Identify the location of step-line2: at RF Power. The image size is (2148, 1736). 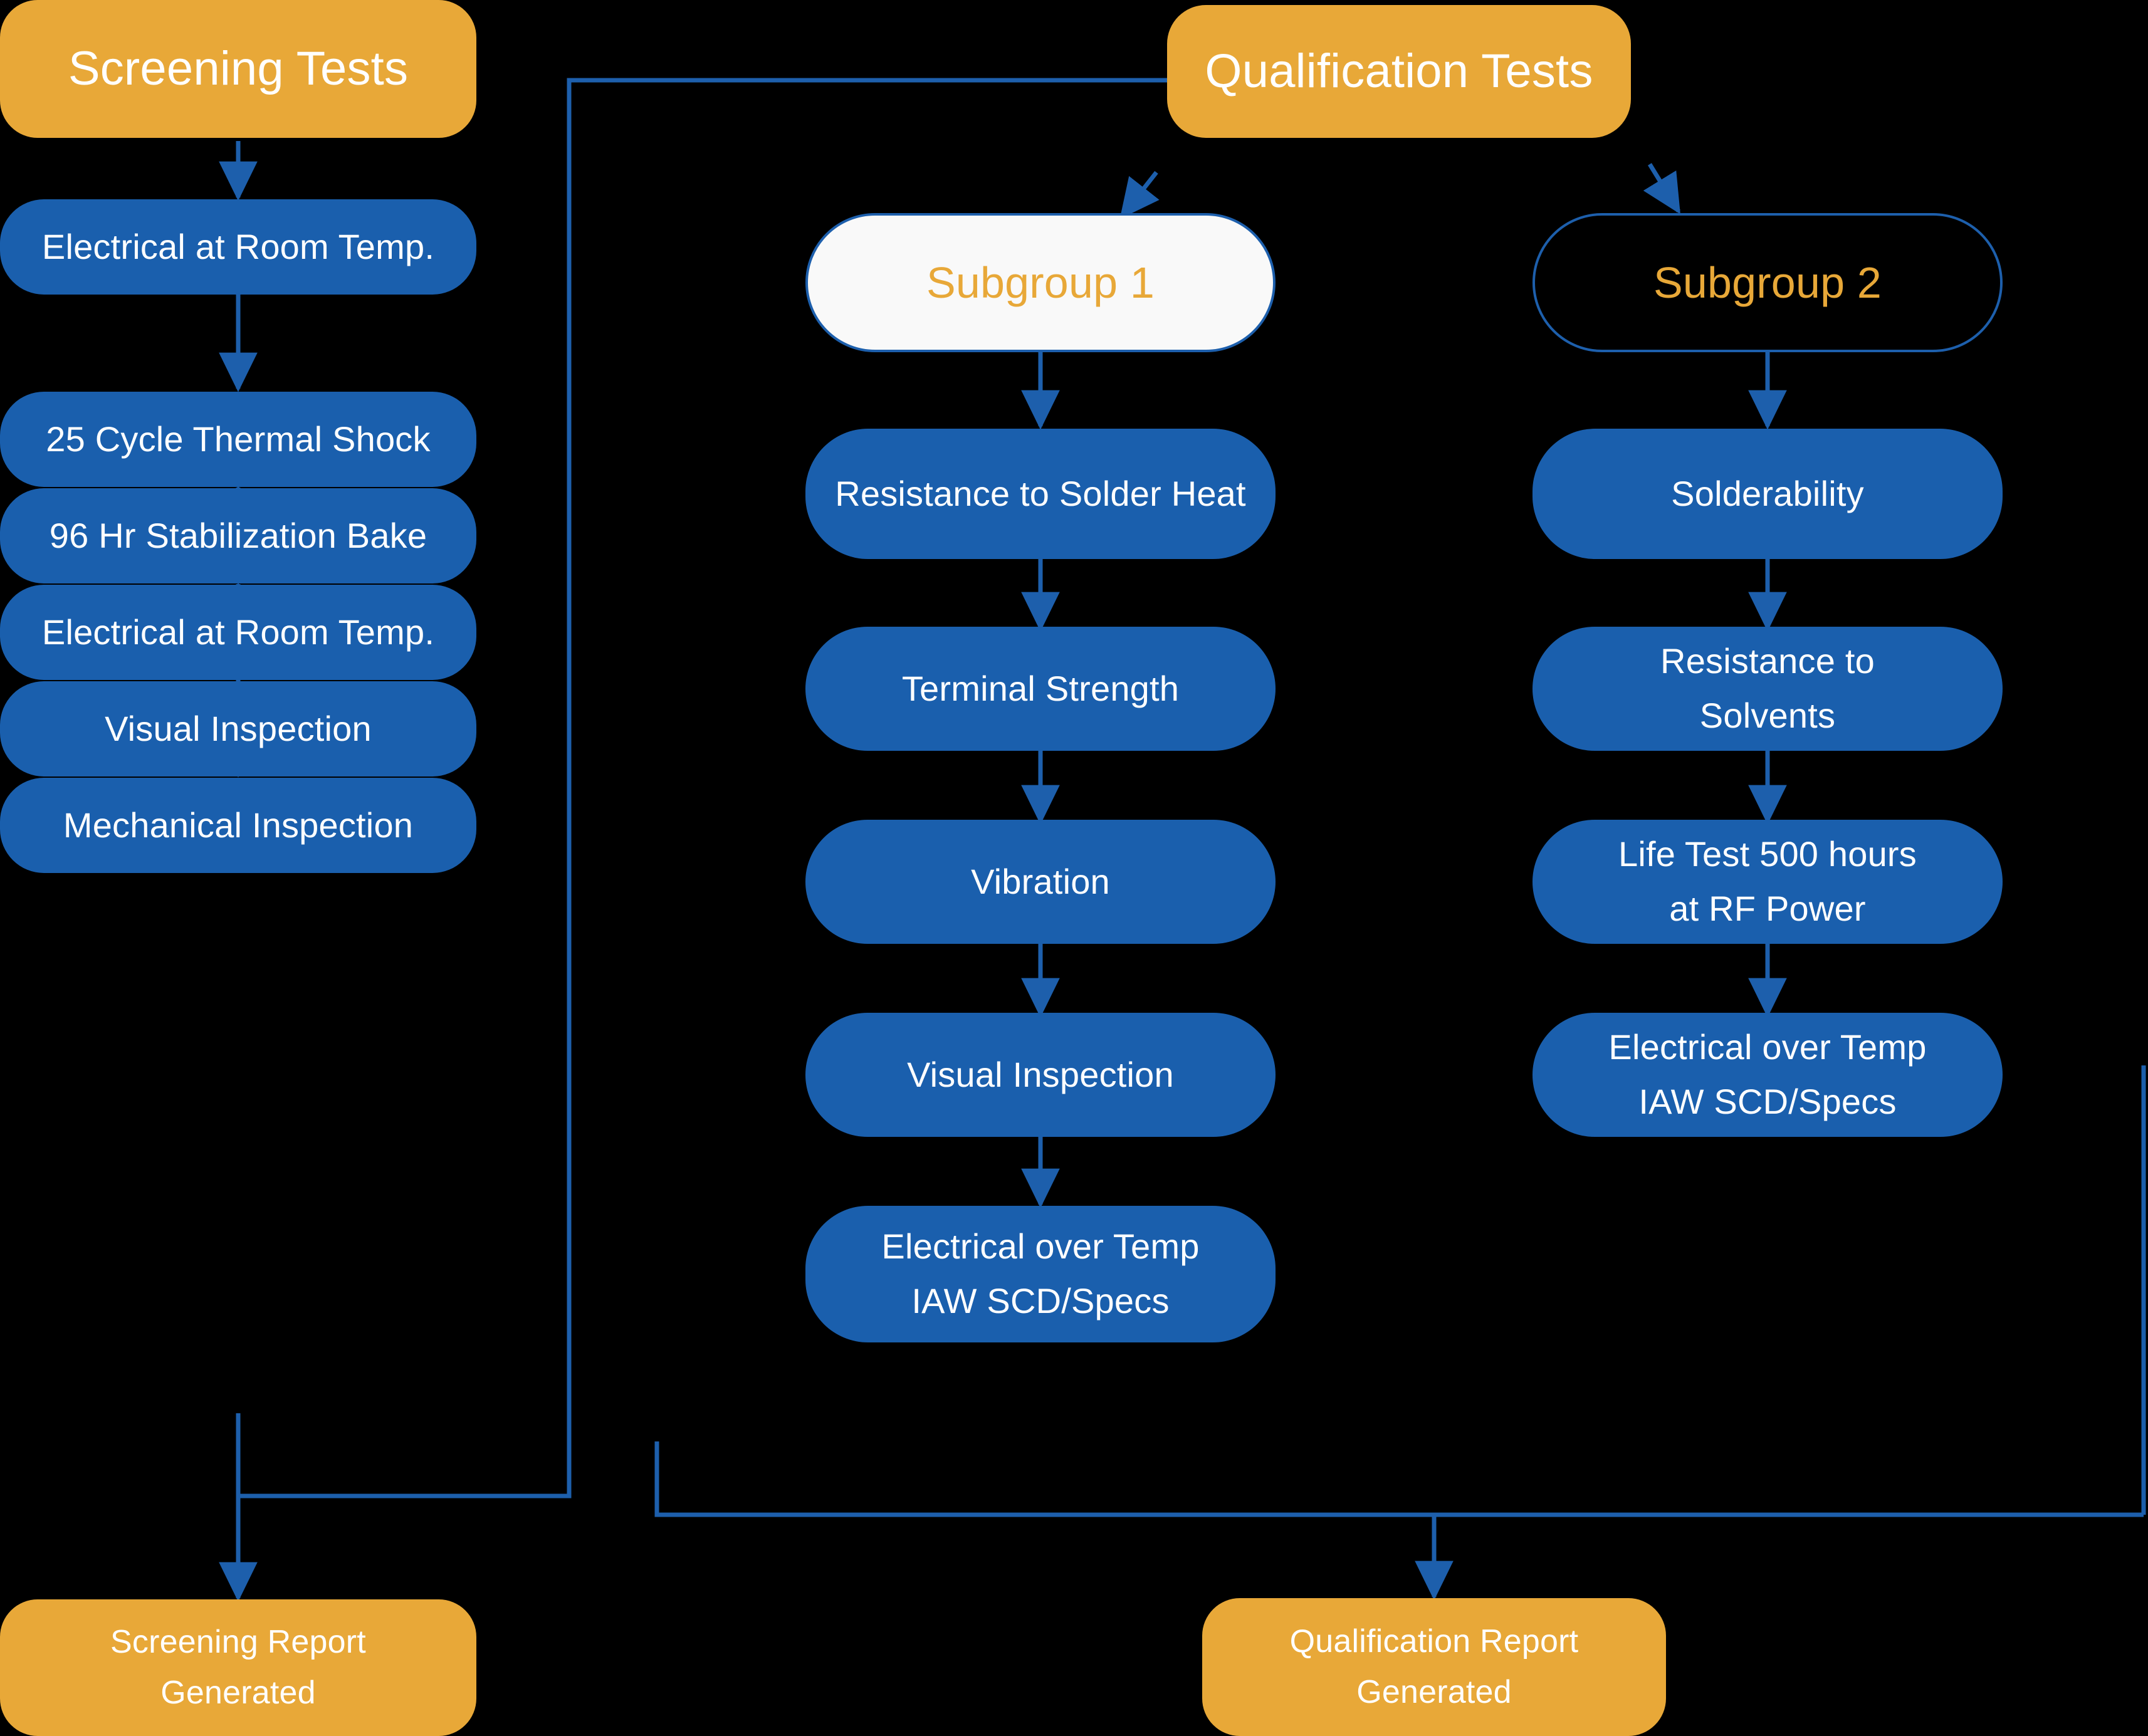
(1767, 908).